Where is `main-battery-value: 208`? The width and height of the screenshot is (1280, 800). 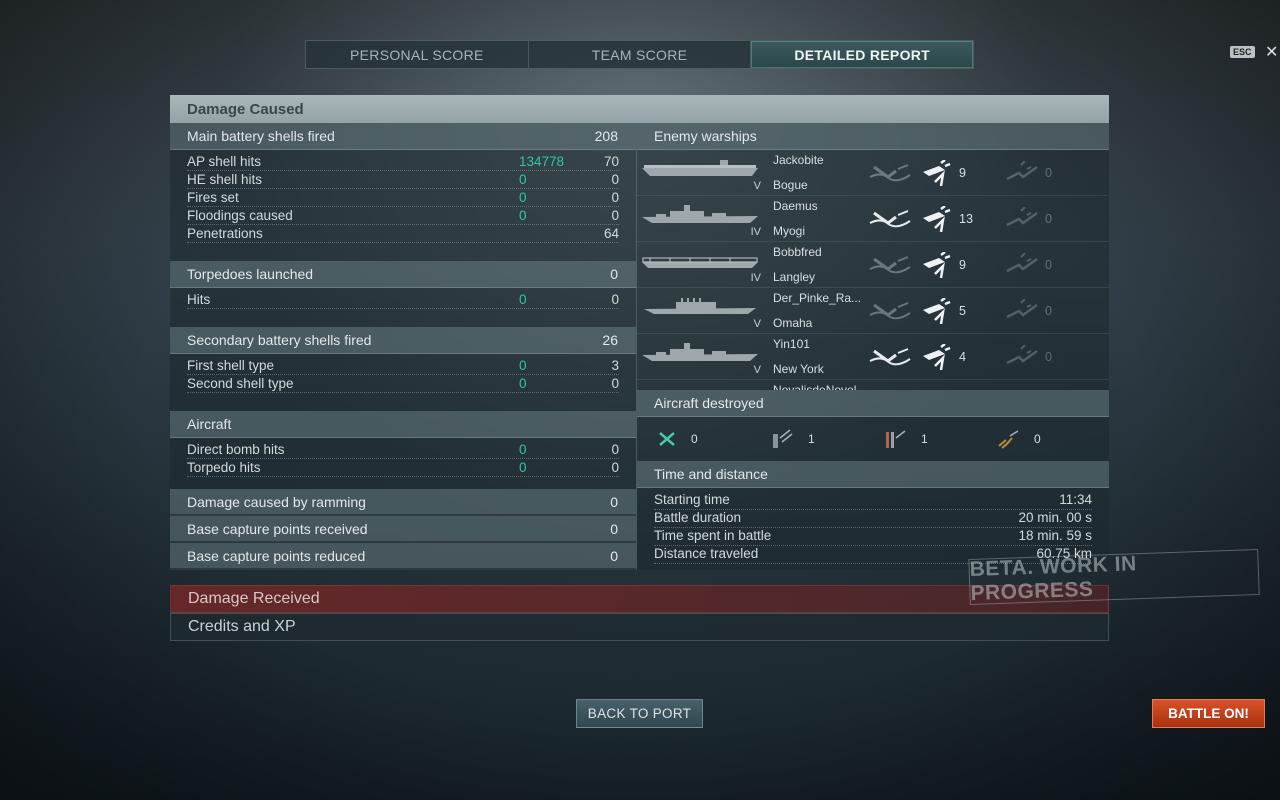 main-battery-value: 208 is located at coordinates (606, 136).